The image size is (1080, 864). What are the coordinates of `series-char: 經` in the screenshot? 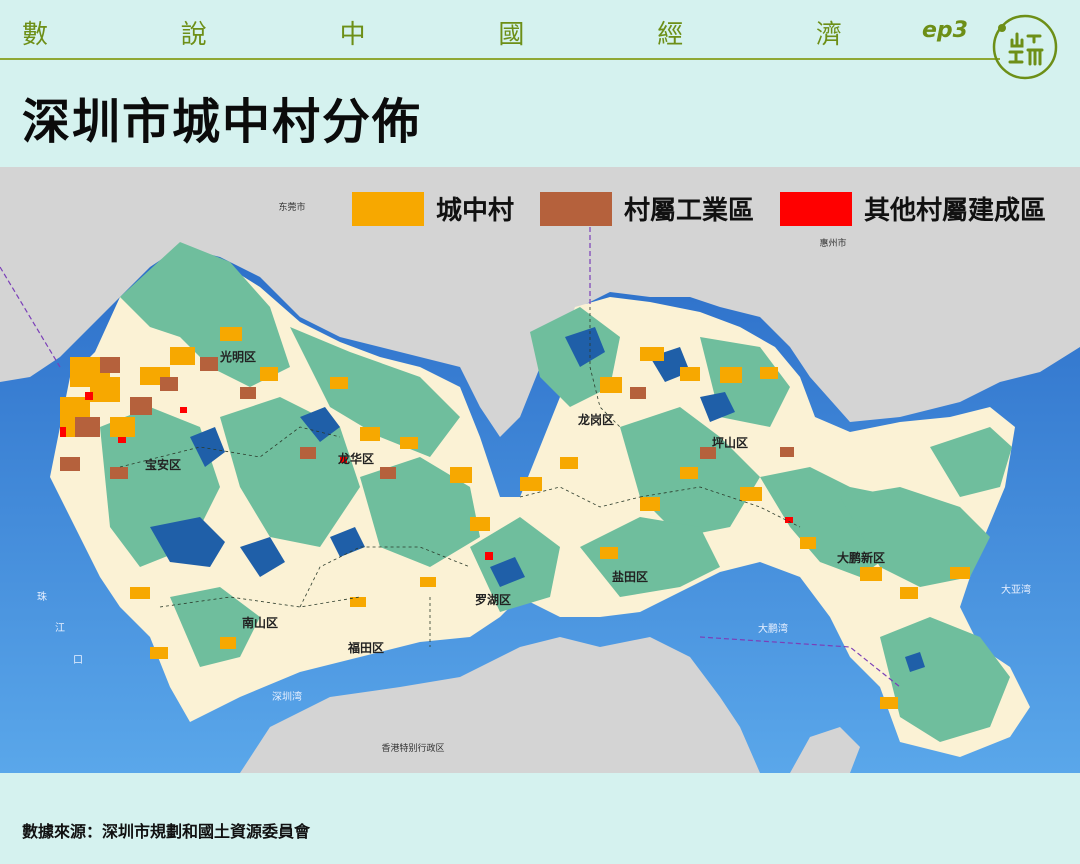 It's located at (670, 35).